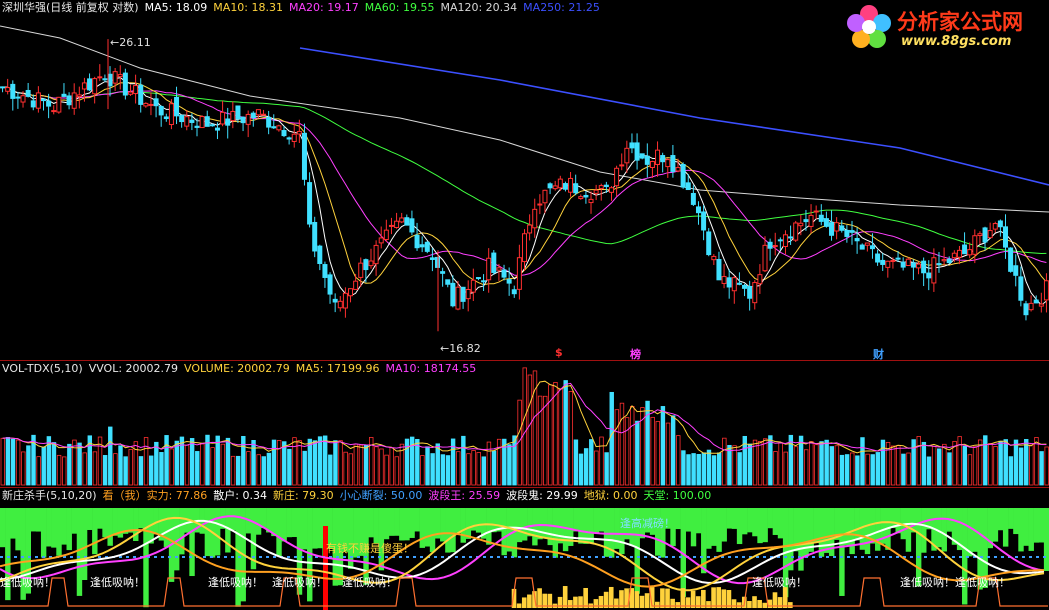 The height and width of the screenshot is (610, 1049). Describe the element at coordinates (943, 28) in the screenshot. I see `site-logo: 分析家公式网 www.88gs.com` at that location.